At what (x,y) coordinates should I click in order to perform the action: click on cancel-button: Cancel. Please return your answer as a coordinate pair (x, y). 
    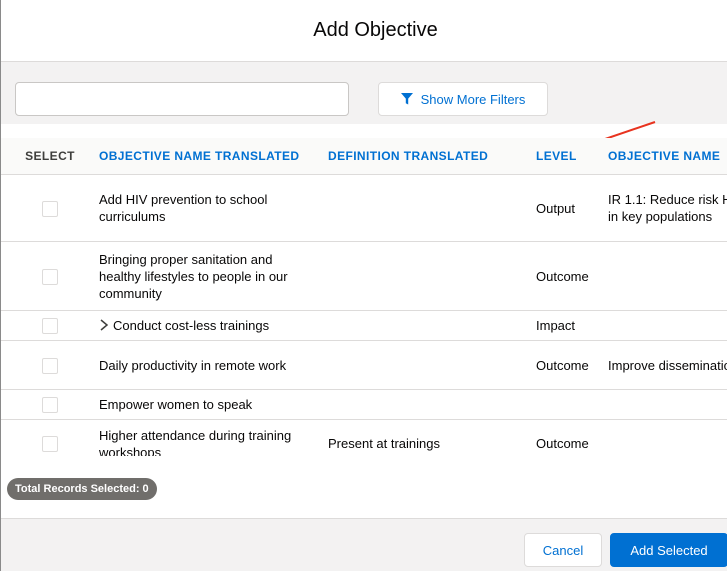
    Looking at the image, I should click on (563, 550).